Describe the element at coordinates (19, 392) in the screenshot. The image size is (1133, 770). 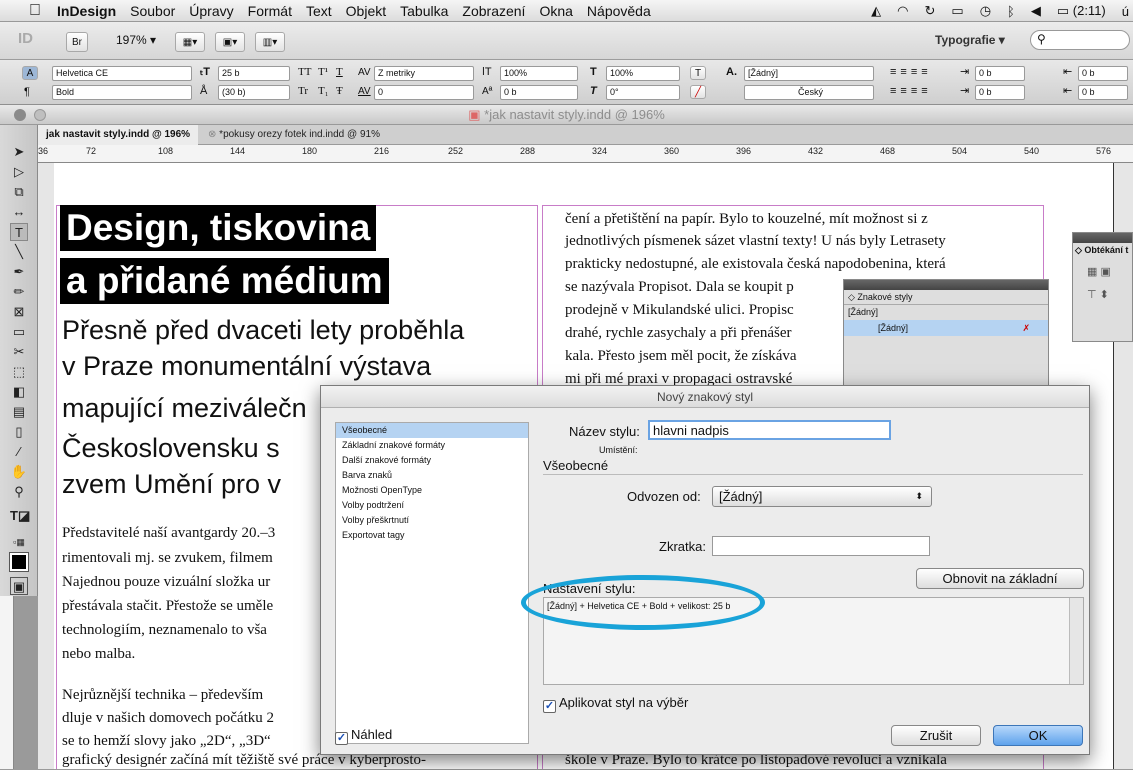
I see `gradient-tool-icon: ◧` at that location.